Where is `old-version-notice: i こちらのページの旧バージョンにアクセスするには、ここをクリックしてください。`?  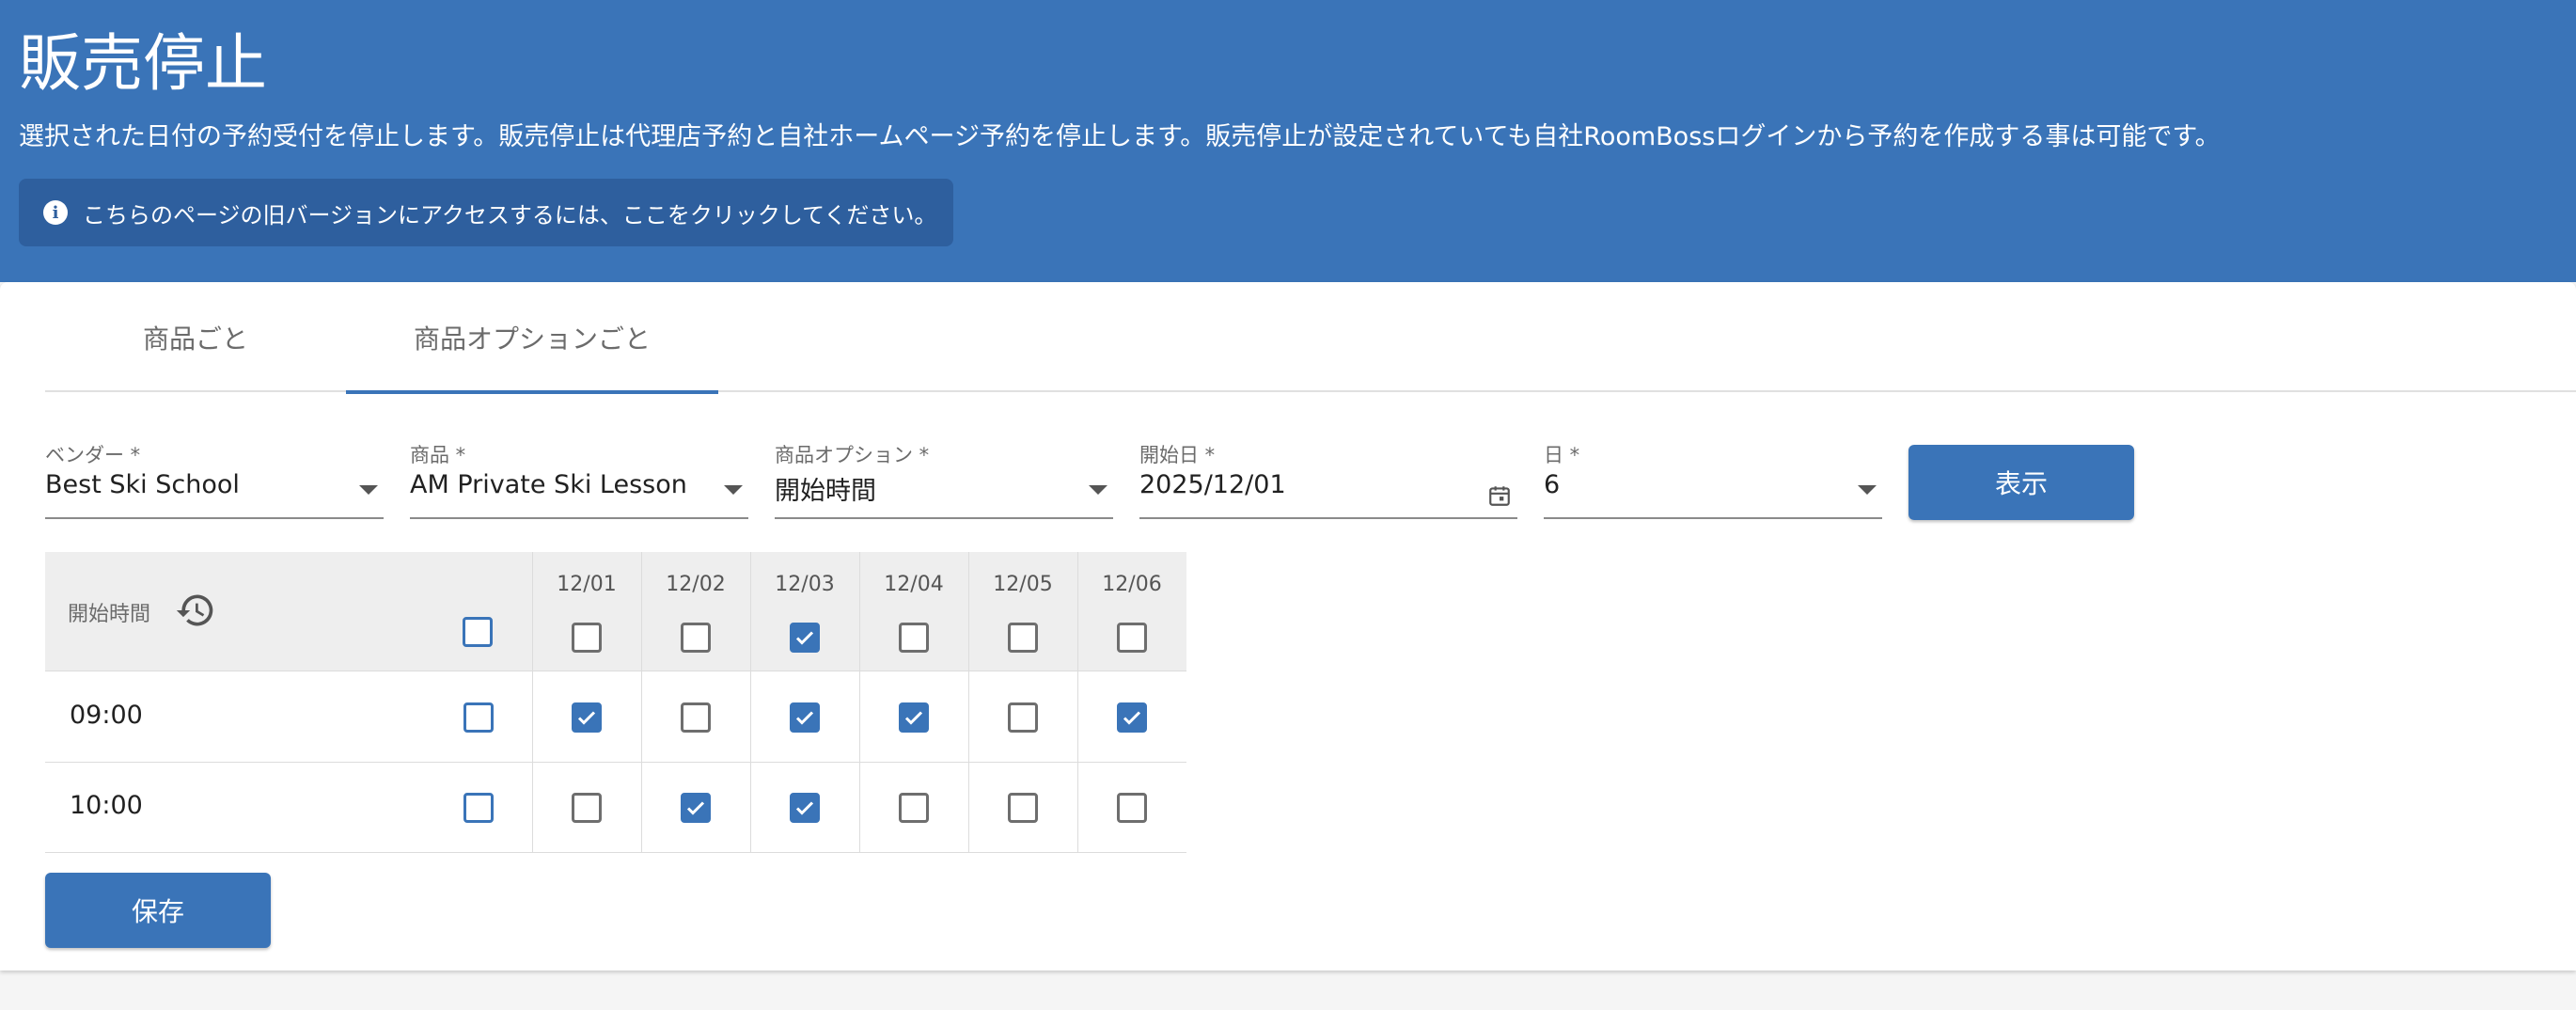 old-version-notice: i こちらのページの旧バージョンにアクセスするには、ここをクリックしてください。 is located at coordinates (486, 212).